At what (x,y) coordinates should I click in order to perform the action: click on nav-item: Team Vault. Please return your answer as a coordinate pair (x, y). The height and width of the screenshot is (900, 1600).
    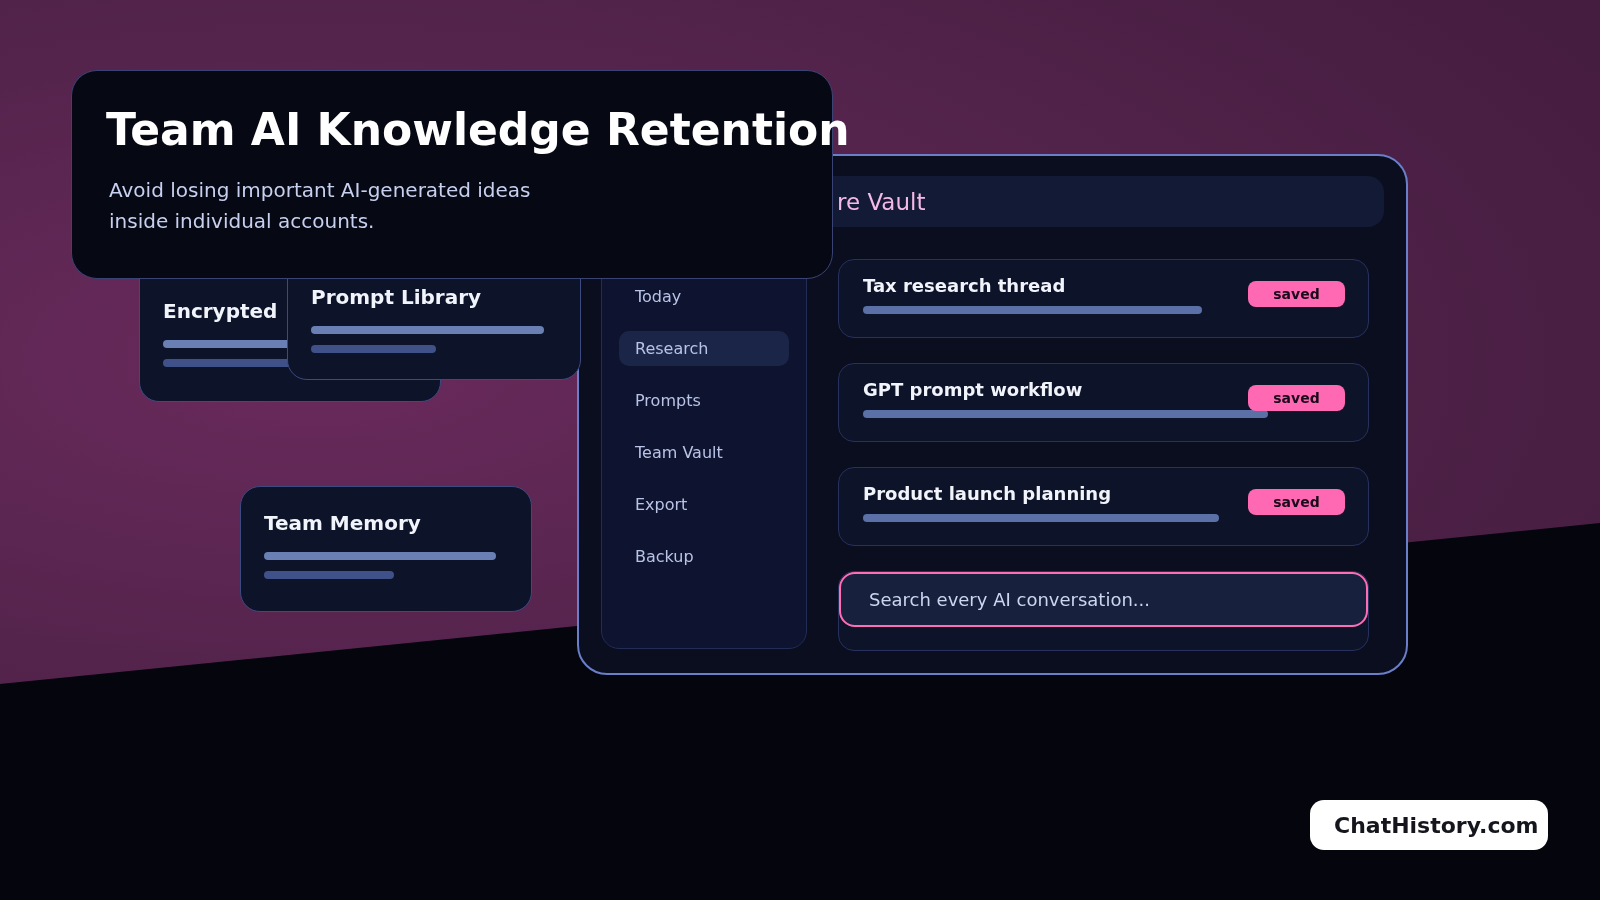
    Looking at the image, I should click on (704, 452).